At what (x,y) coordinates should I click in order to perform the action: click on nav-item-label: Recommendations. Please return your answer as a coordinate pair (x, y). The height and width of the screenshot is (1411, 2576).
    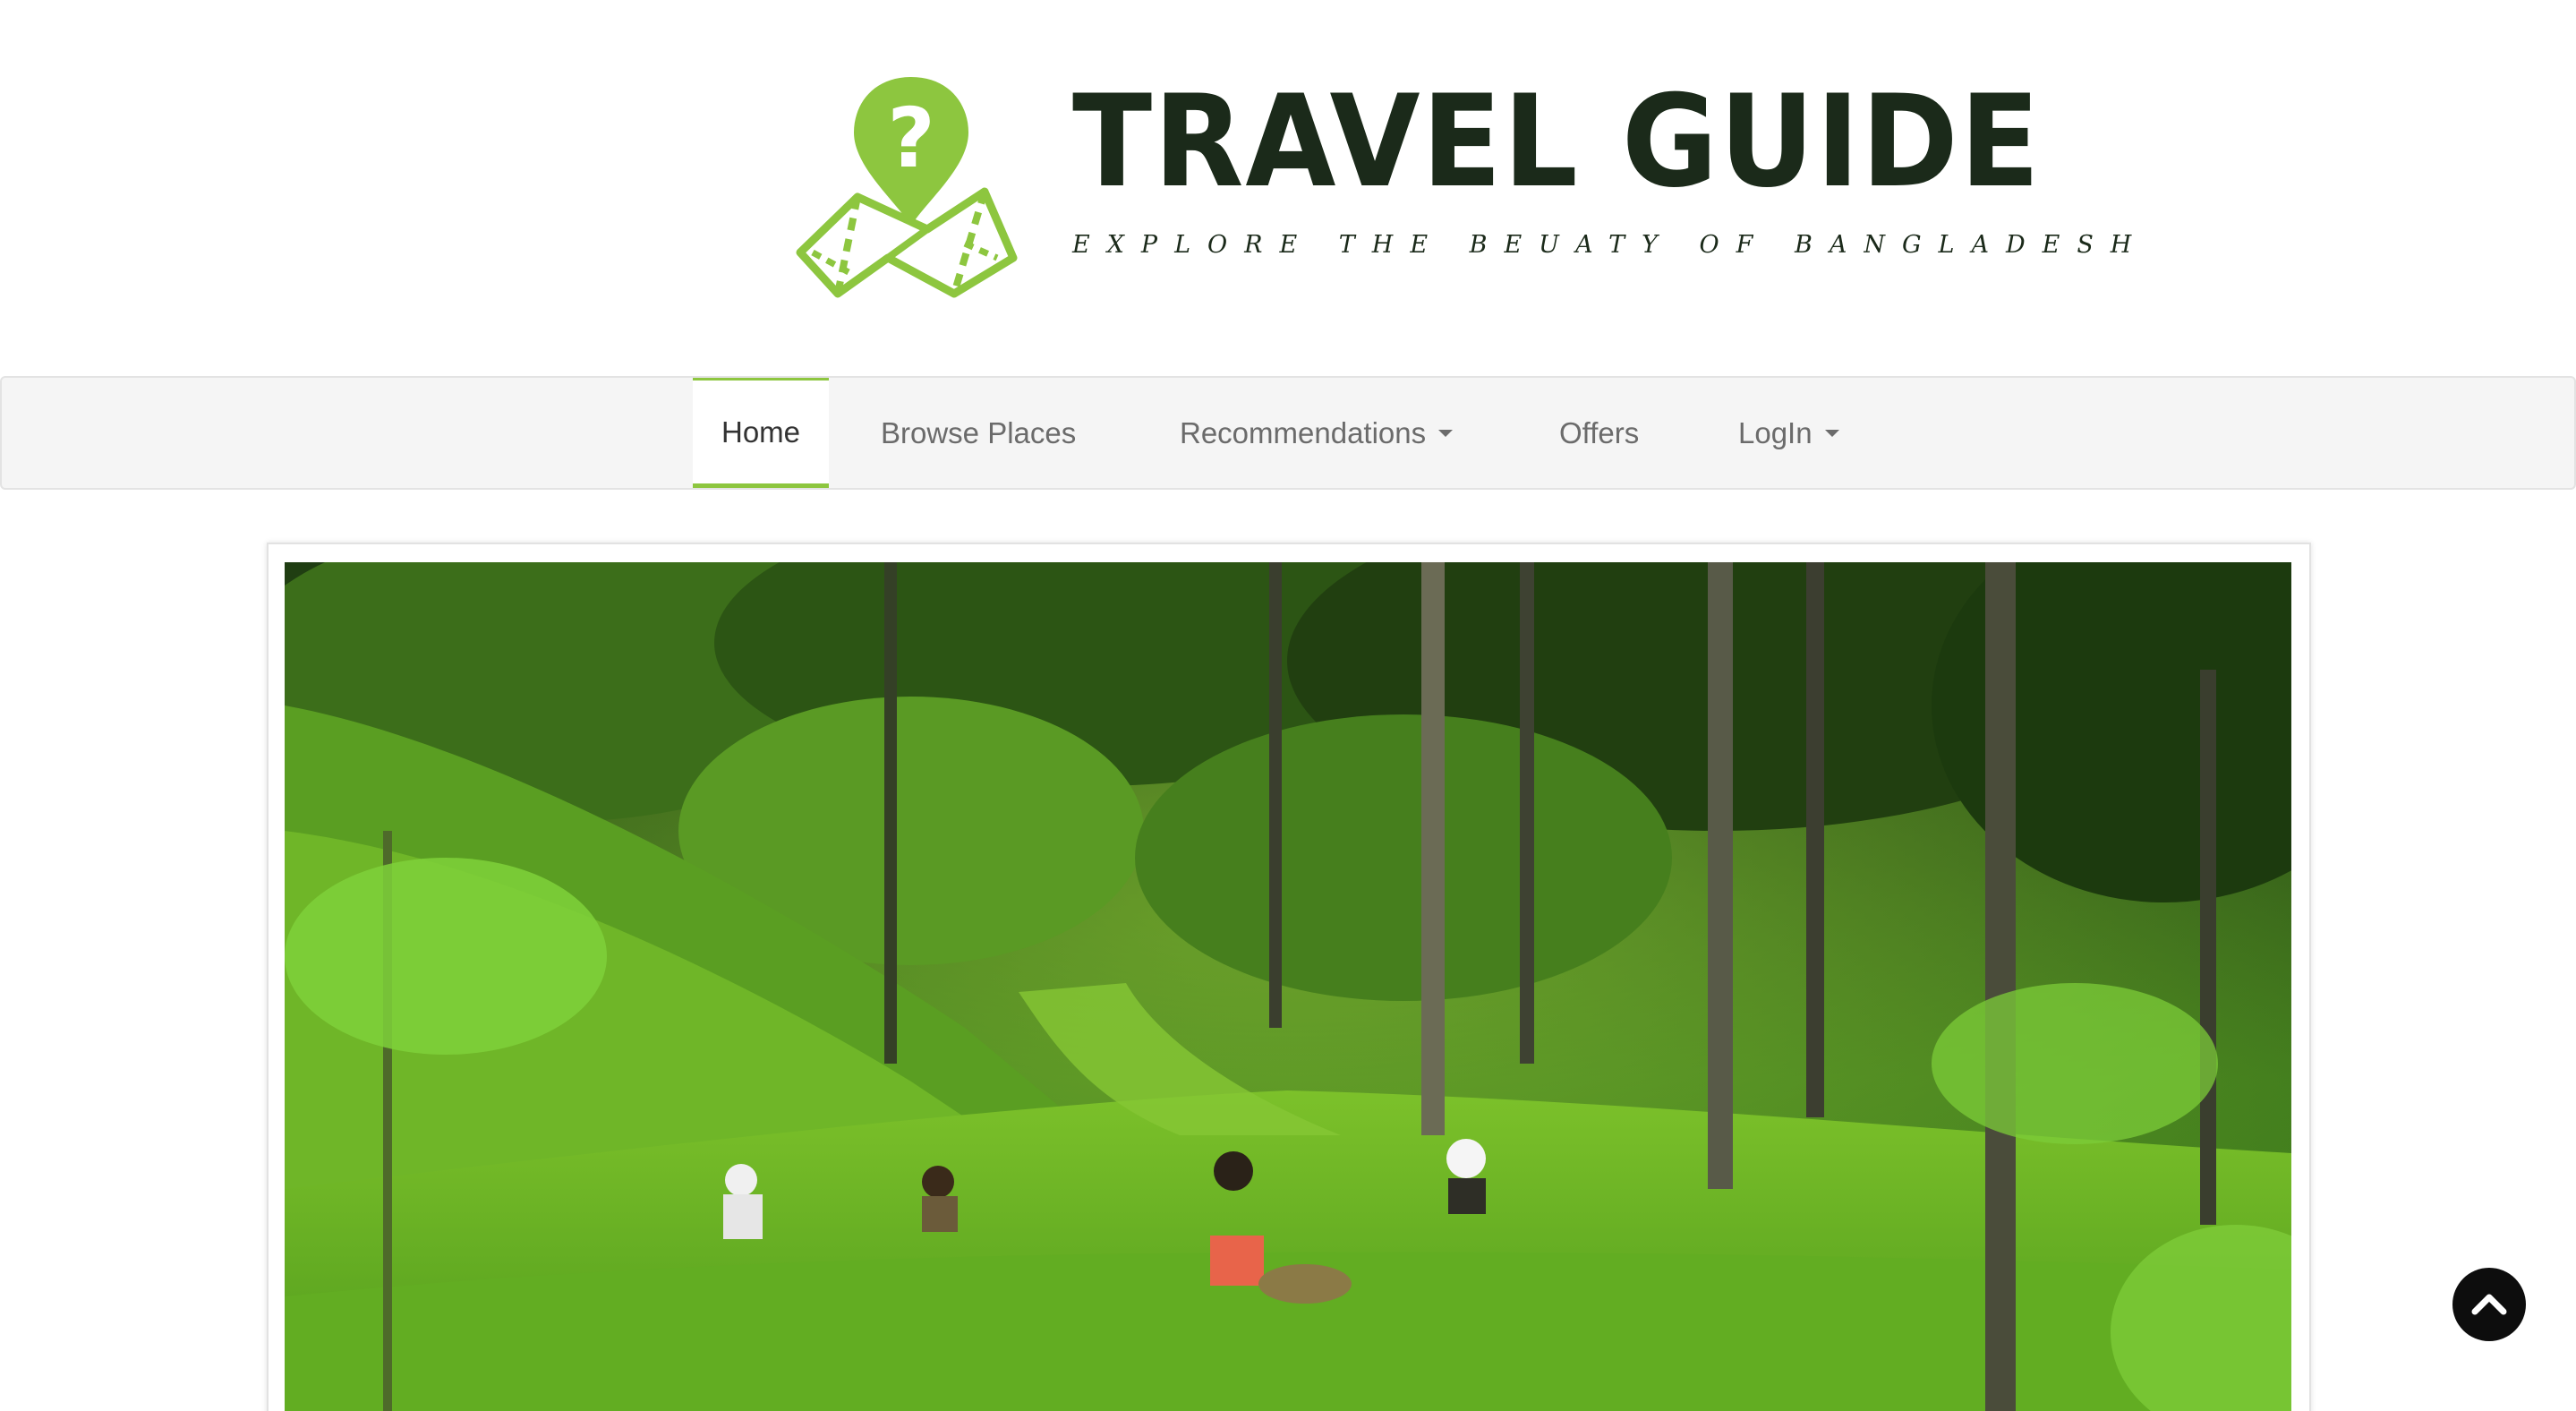
    Looking at the image, I should click on (1303, 432).